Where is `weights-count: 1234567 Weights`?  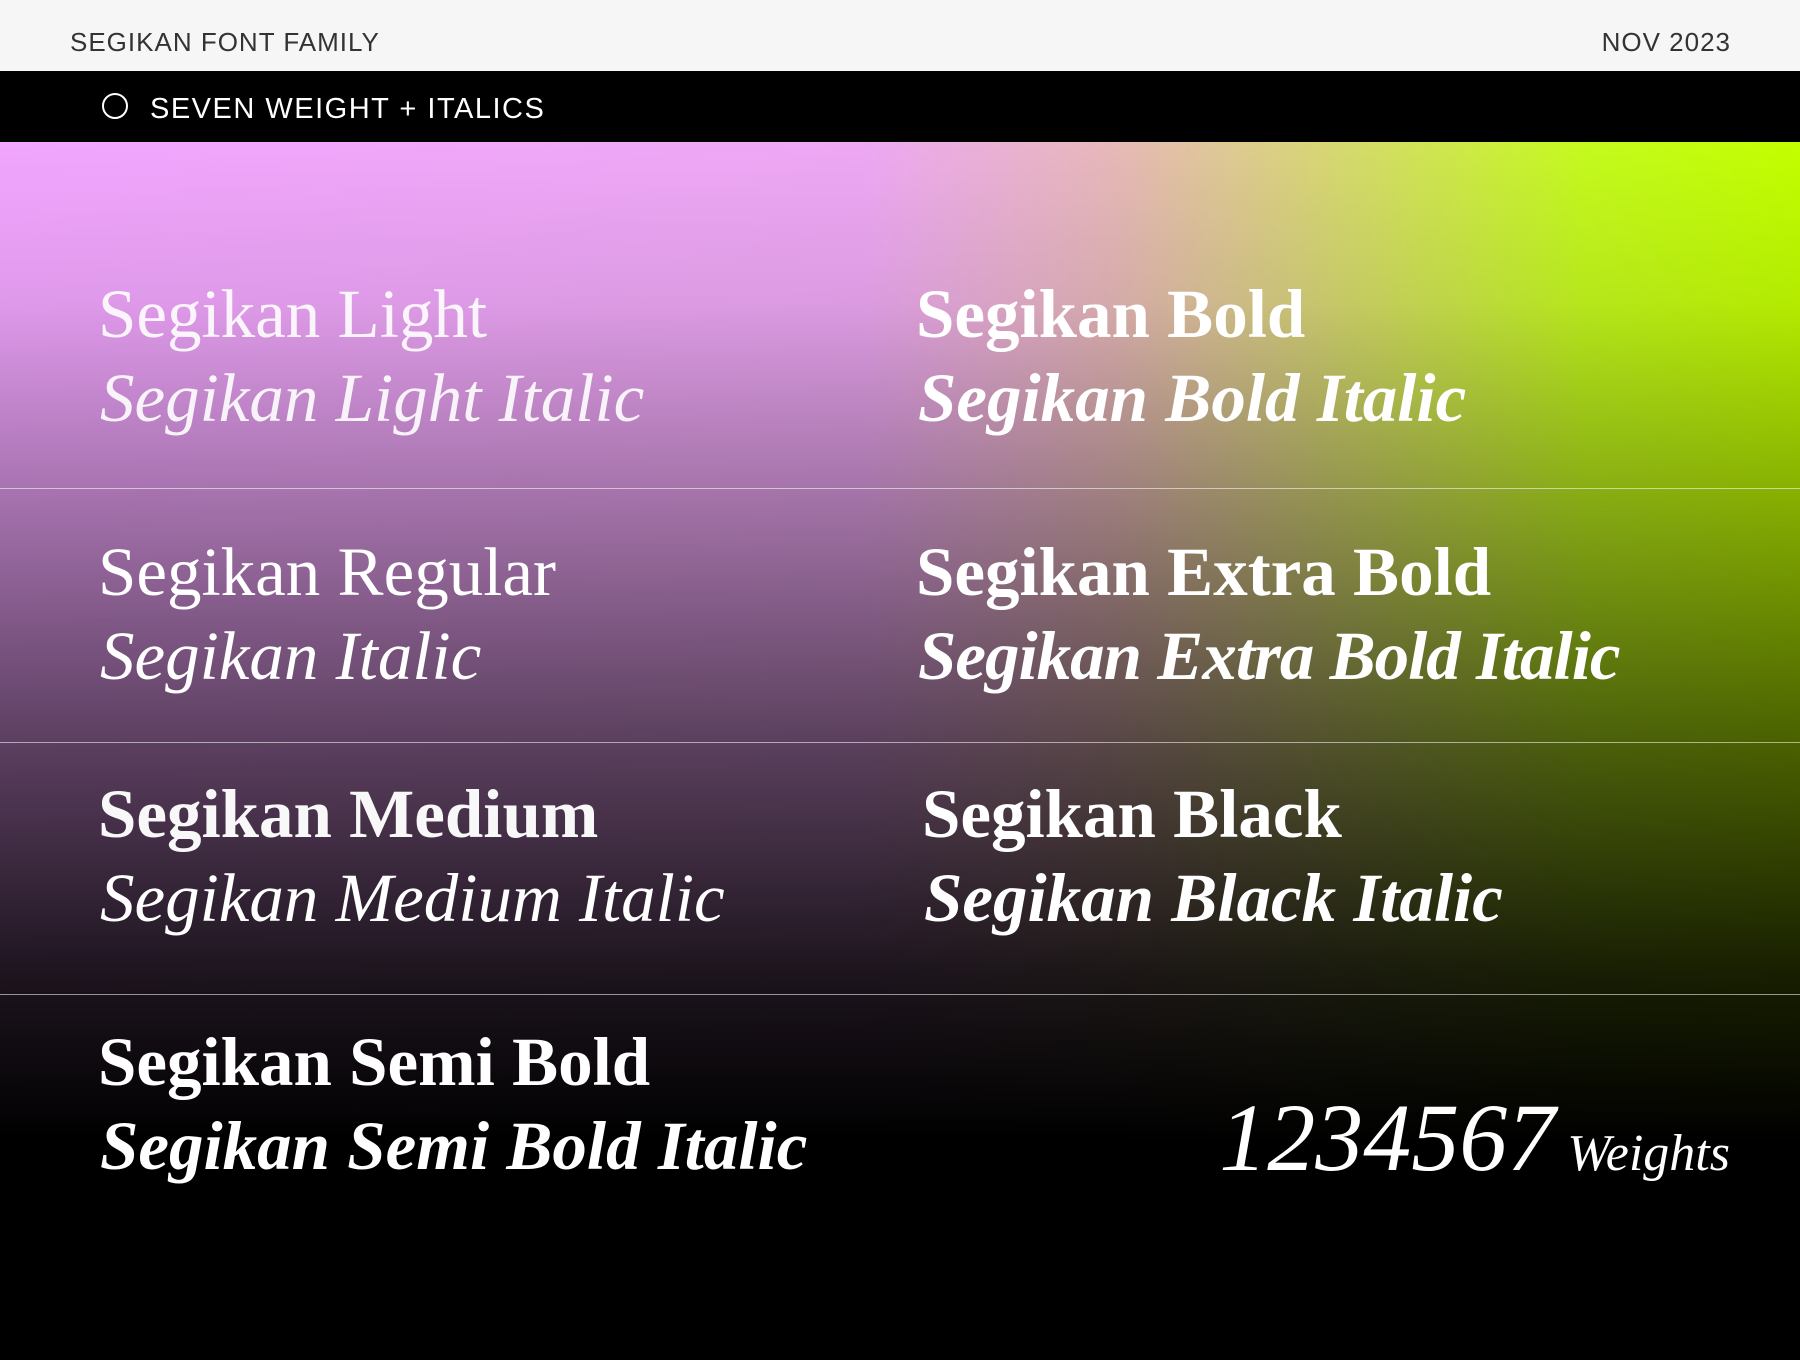 weights-count: 1234567 Weights is located at coordinates (1474, 1137).